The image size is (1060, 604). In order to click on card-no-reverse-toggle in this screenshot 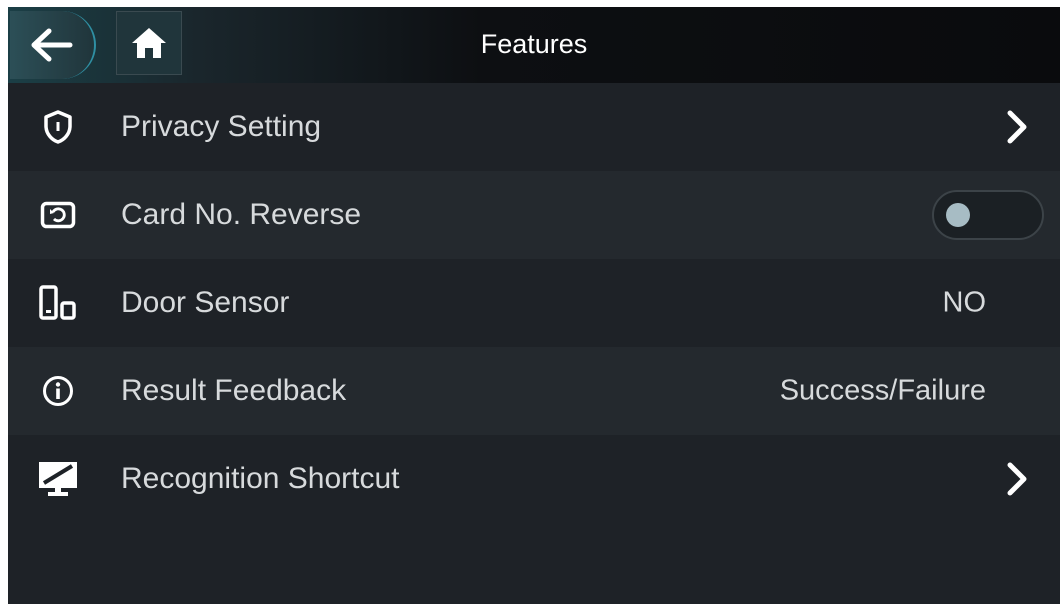, I will do `click(988, 215)`.